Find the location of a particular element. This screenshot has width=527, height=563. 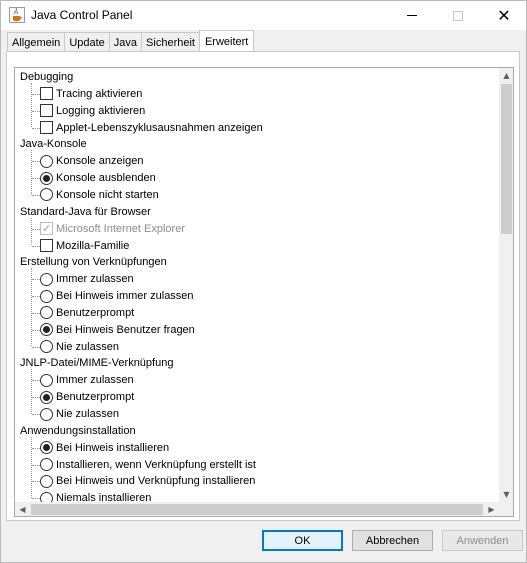

horizontal-scroll-thumb is located at coordinates (257, 509).